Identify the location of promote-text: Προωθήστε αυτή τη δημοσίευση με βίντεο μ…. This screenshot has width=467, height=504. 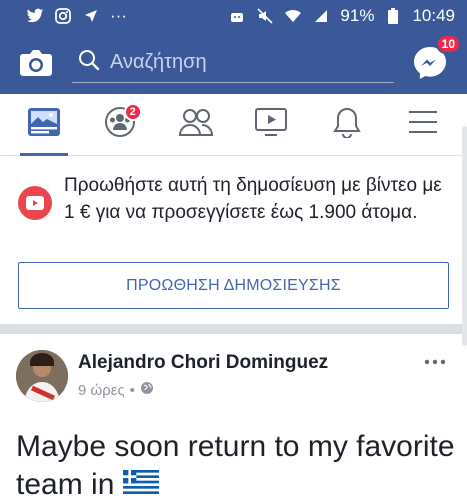
(253, 199).